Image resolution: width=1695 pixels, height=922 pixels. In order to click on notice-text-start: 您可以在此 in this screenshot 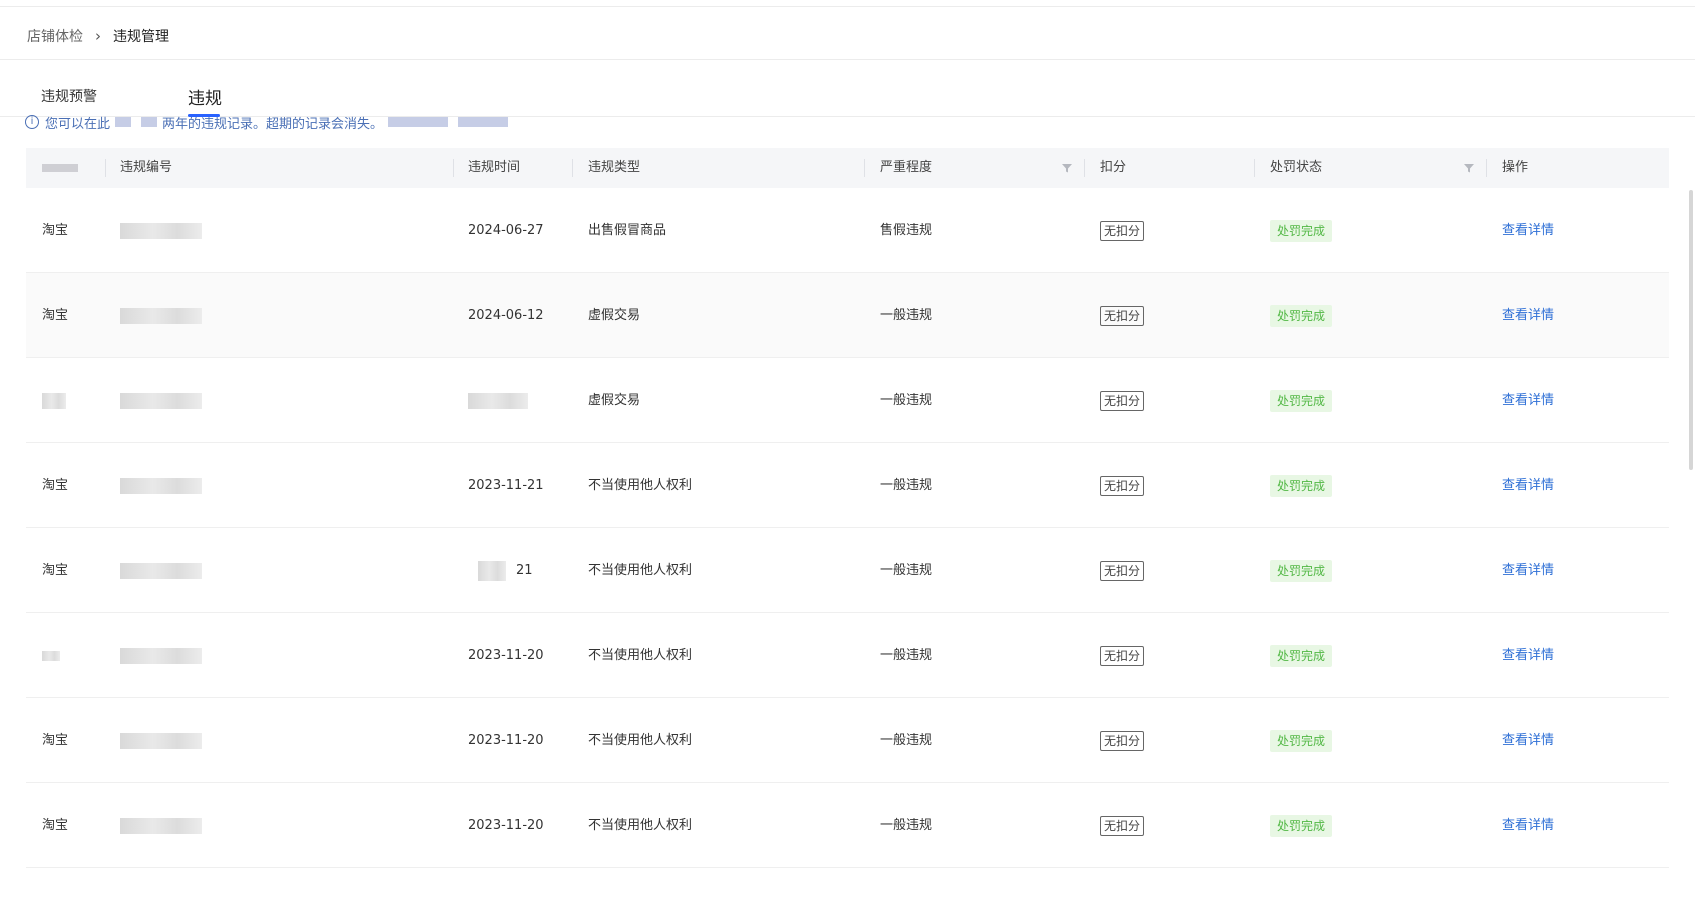, I will do `click(78, 124)`.